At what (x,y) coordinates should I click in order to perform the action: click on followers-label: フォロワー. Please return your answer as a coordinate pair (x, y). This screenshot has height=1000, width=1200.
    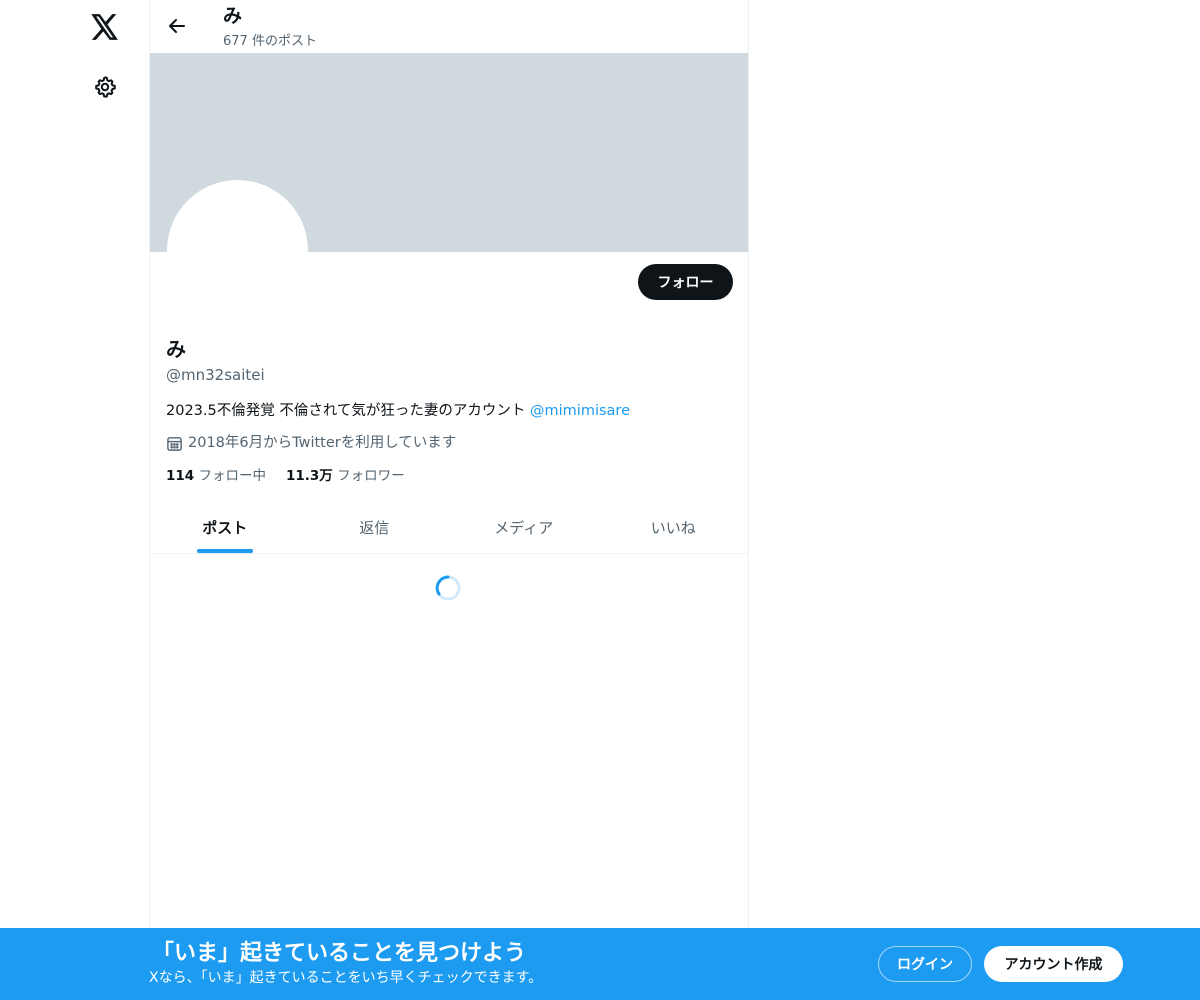
    Looking at the image, I should click on (371, 476).